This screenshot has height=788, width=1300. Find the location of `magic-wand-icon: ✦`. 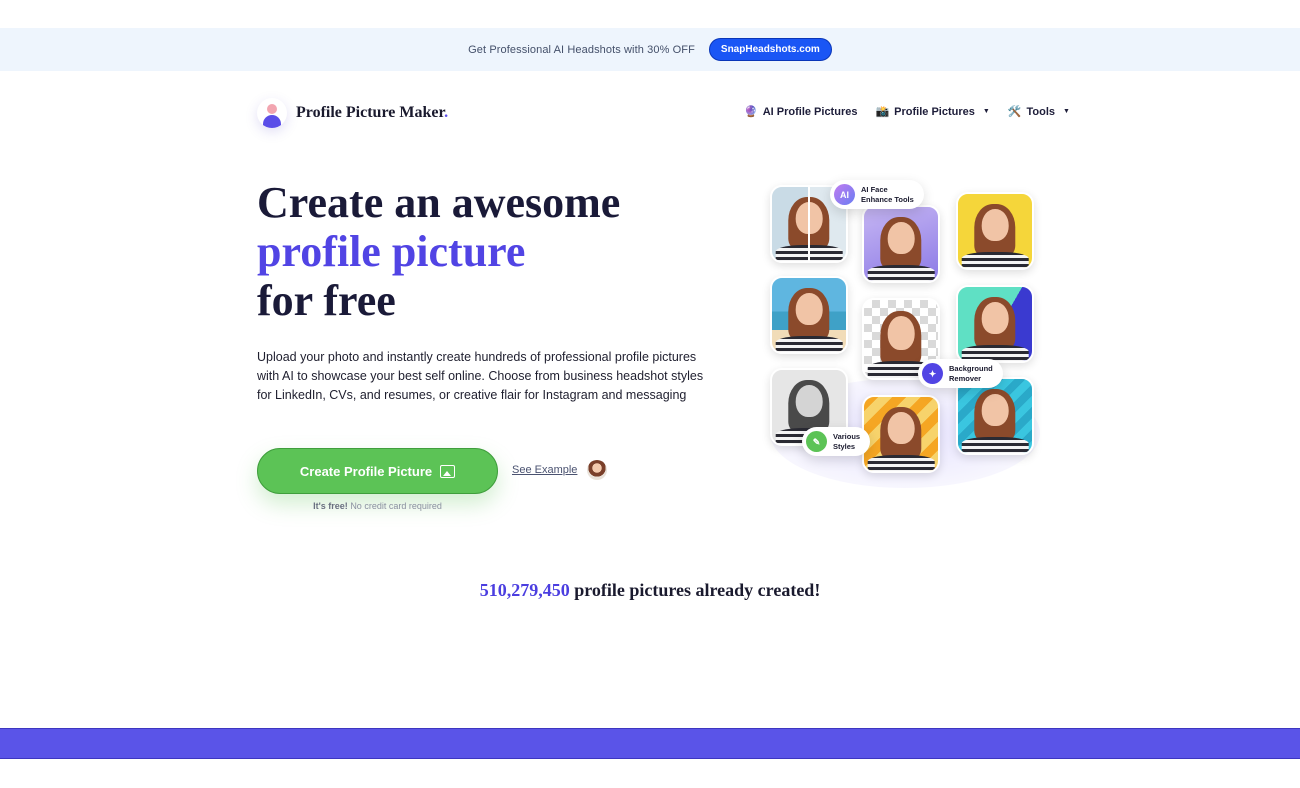

magic-wand-icon: ✦ is located at coordinates (932, 373).